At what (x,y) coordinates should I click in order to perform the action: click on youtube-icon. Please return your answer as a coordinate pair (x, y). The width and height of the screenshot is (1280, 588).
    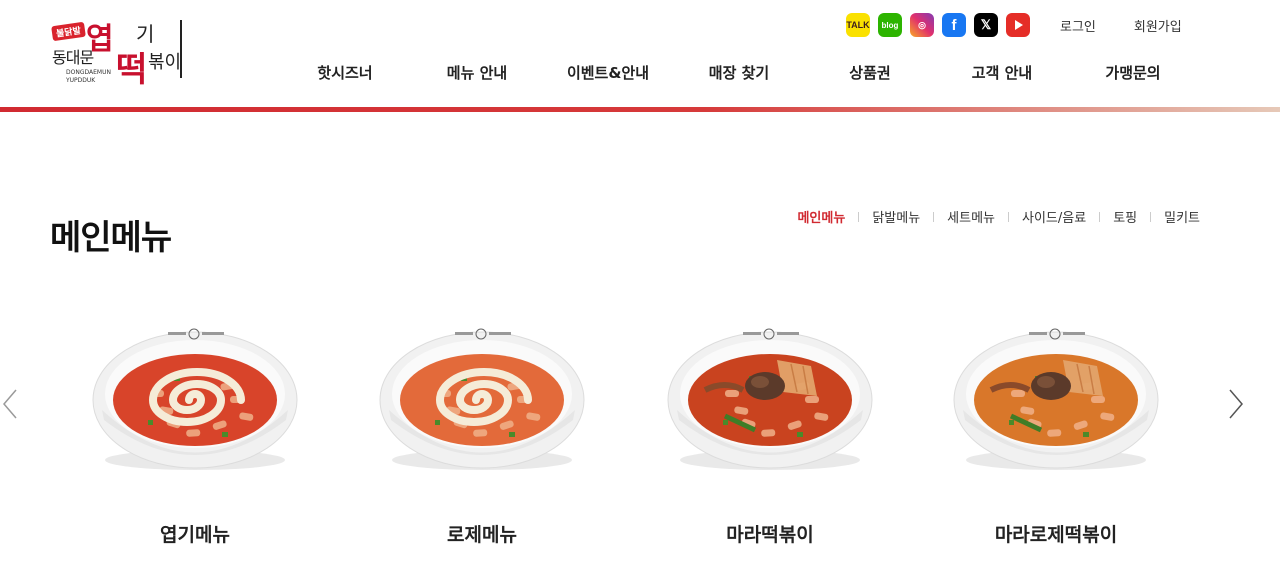
    Looking at the image, I should click on (1018, 25).